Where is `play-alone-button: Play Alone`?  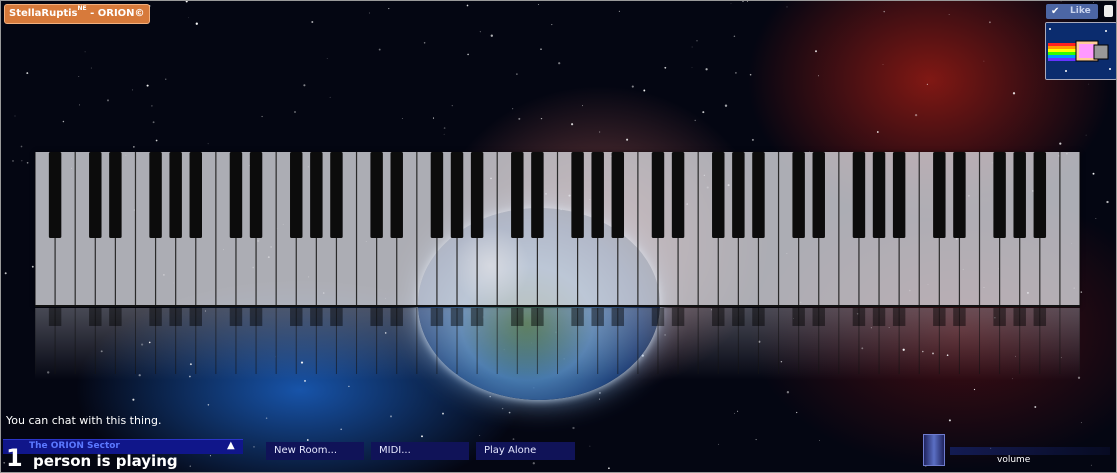
play-alone-button: Play Alone is located at coordinates (525, 451).